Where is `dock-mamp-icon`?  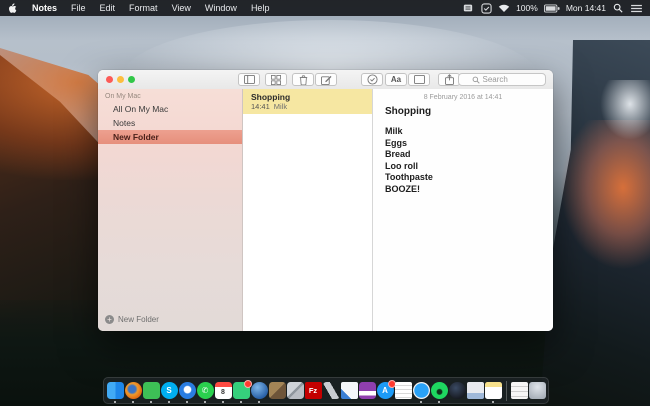 dock-mamp-icon is located at coordinates (367, 390).